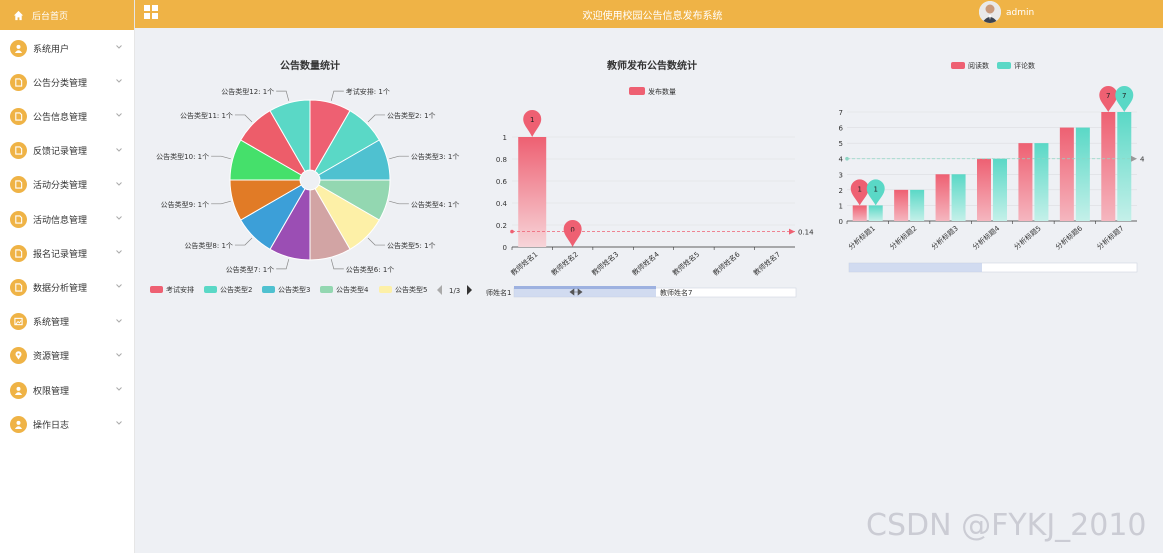  I want to click on sidebar-item-11: 权限管理, so click(67, 390).